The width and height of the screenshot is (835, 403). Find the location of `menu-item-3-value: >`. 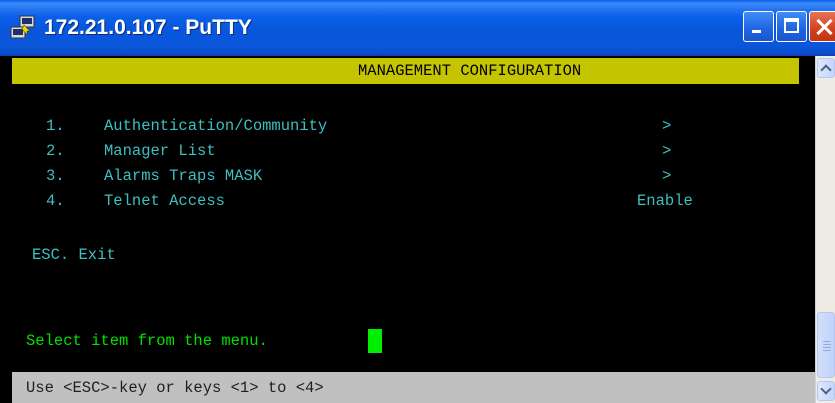

menu-item-3-value: > is located at coordinates (667, 176).